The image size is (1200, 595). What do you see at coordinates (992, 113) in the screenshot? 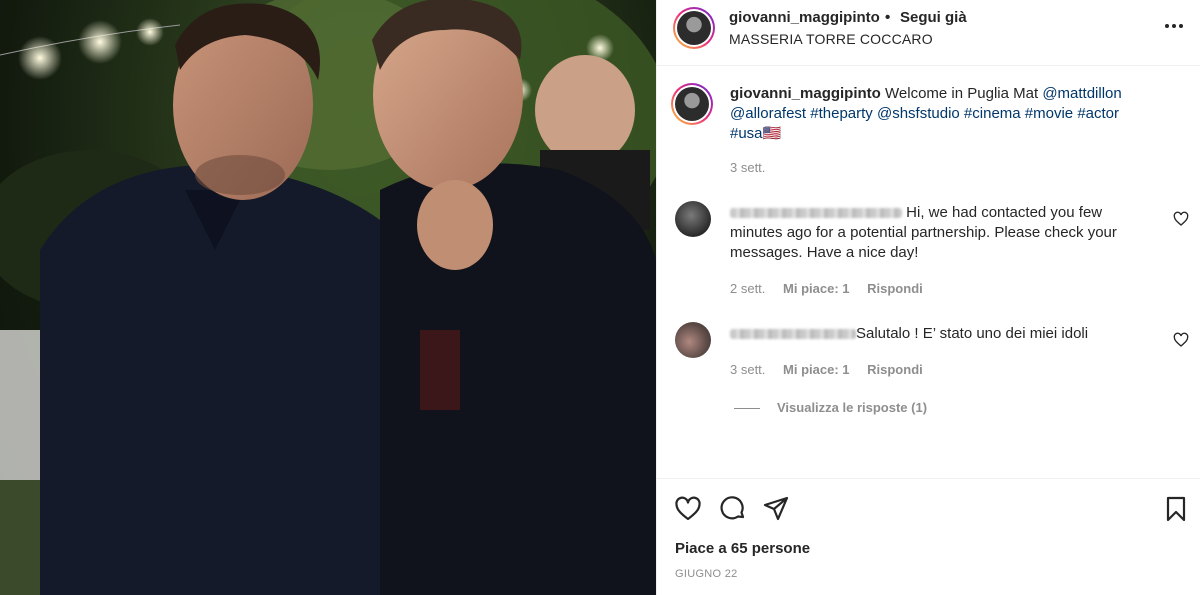
I see `hashtag-cinema: #cinema` at bounding box center [992, 113].